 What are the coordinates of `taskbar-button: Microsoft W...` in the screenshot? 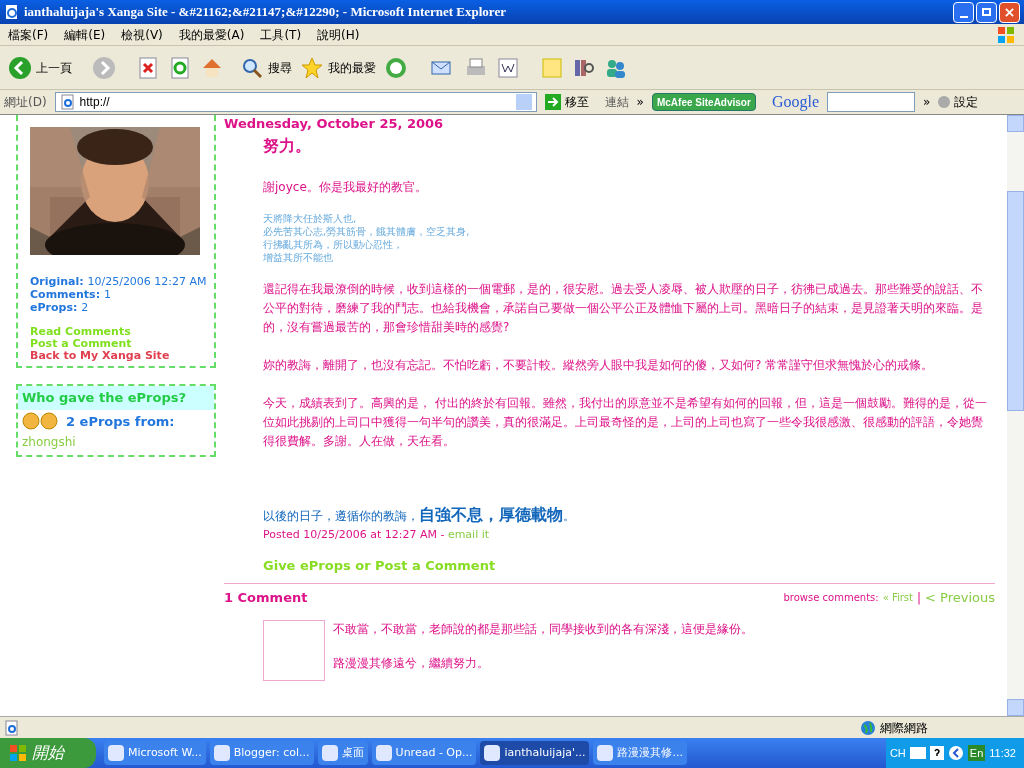 It's located at (155, 753).